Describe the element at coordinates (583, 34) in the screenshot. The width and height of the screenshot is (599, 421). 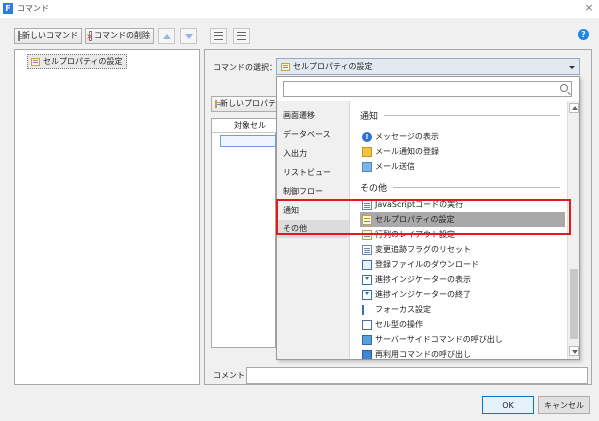
I see `help-icon: ?` at that location.